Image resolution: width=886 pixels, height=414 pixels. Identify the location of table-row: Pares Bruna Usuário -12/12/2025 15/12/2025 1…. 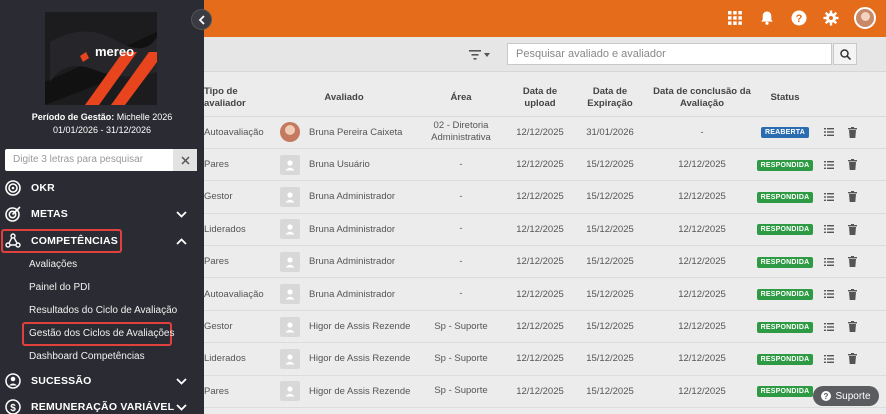
(545, 165).